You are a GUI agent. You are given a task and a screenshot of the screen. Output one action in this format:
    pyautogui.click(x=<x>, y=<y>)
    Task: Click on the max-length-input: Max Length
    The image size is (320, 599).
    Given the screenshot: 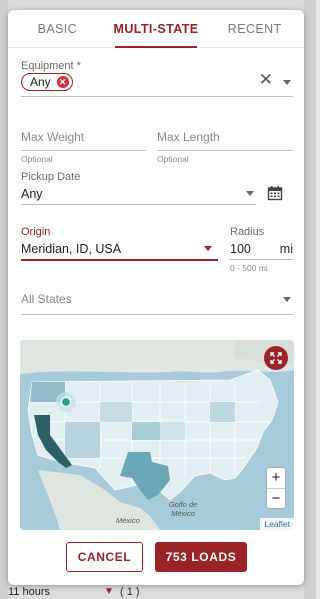 What is the action you would take?
    pyautogui.click(x=225, y=137)
    